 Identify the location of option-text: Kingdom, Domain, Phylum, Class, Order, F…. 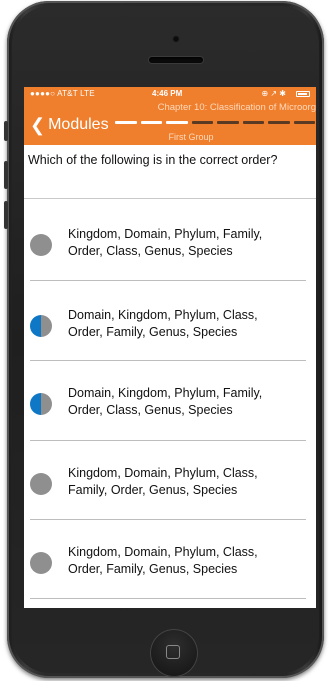
(188, 561).